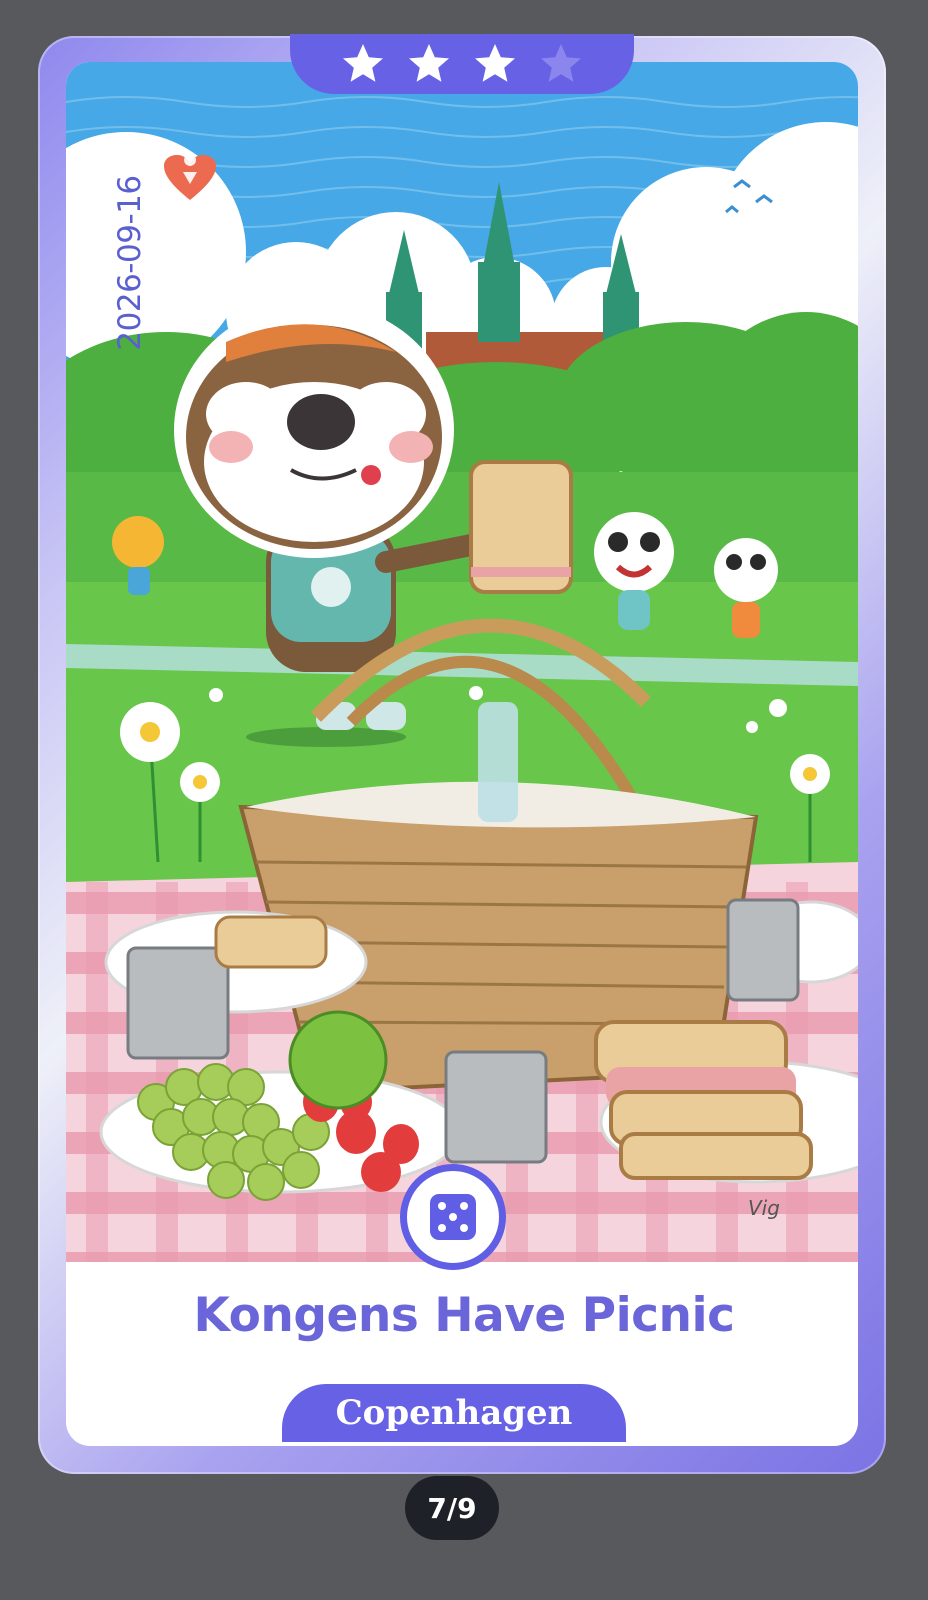  Describe the element at coordinates (452, 1508) in the screenshot. I see `page-indicator: 7/9` at that location.